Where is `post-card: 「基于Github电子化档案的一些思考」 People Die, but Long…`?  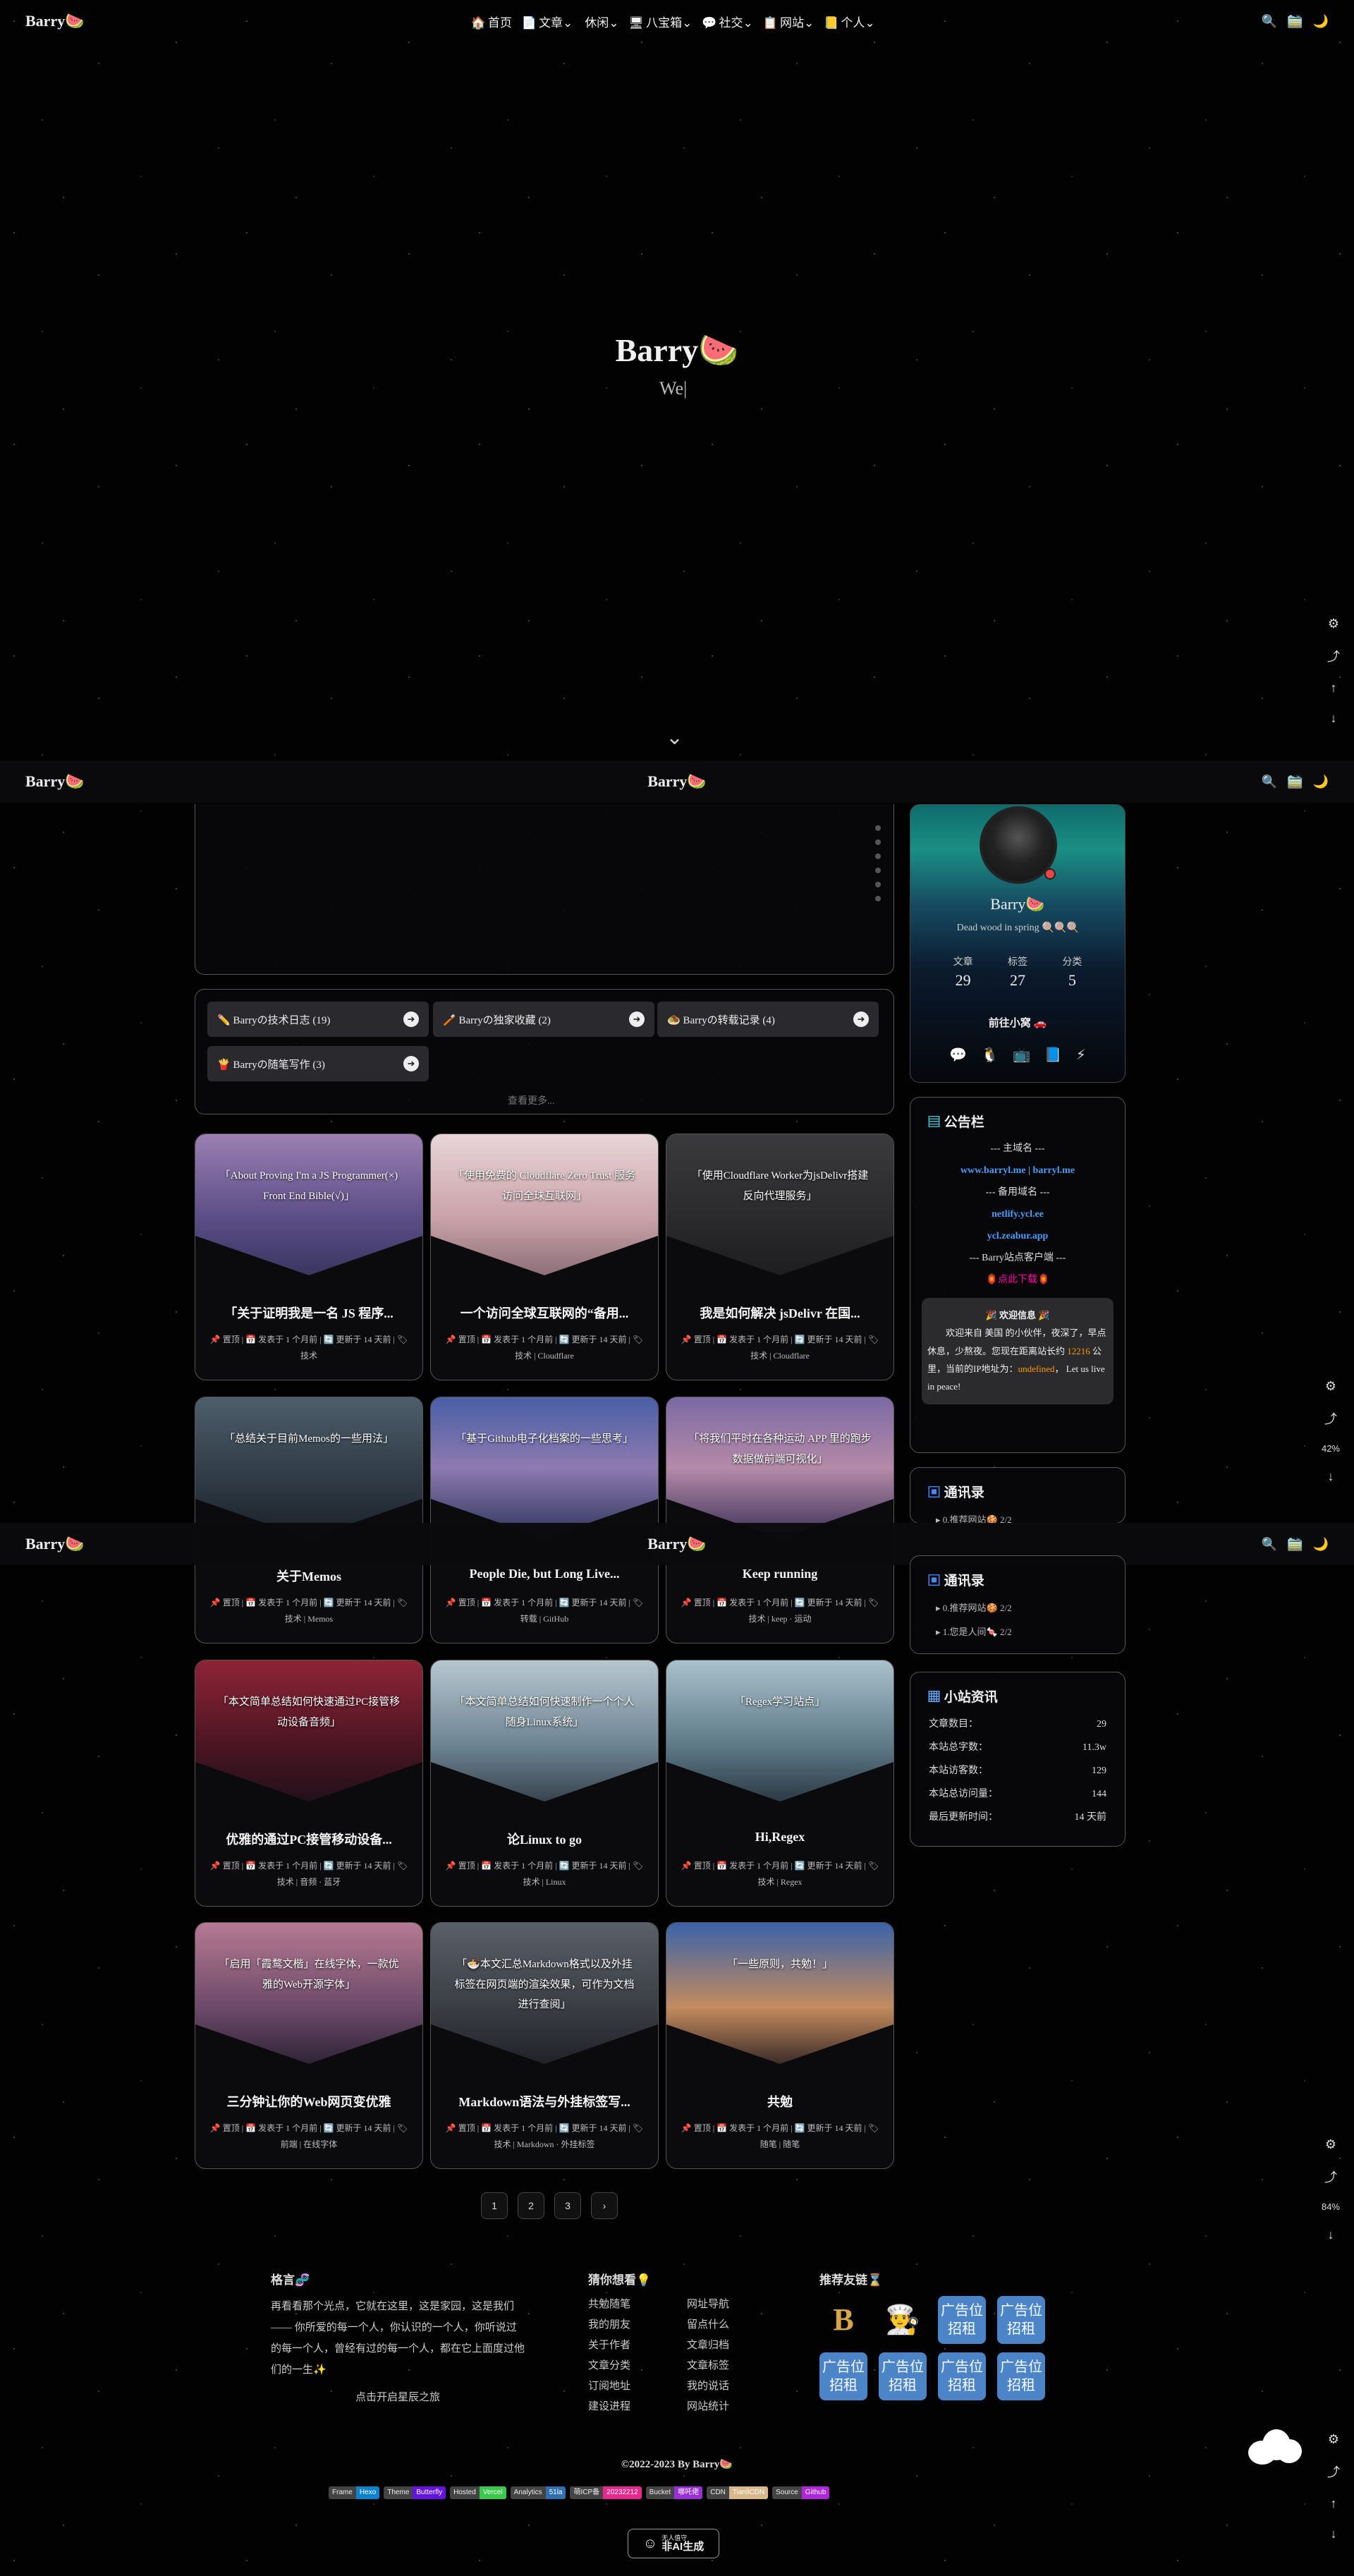 post-card: 「基于Github电子化档案的一些思考」 People Die, but Long… is located at coordinates (544, 1521).